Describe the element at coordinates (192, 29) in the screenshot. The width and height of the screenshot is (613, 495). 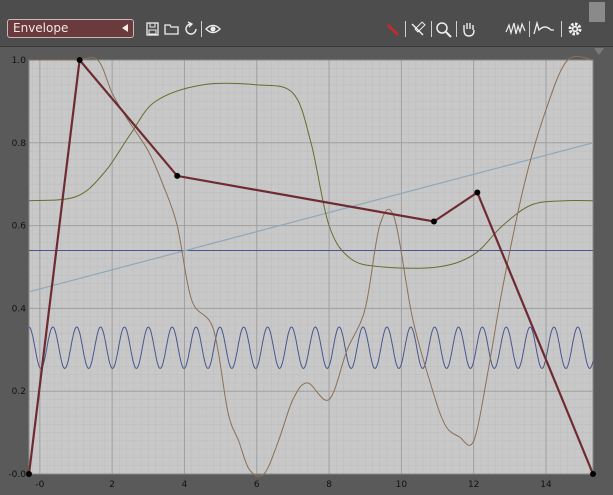
I see `undo-icon` at that location.